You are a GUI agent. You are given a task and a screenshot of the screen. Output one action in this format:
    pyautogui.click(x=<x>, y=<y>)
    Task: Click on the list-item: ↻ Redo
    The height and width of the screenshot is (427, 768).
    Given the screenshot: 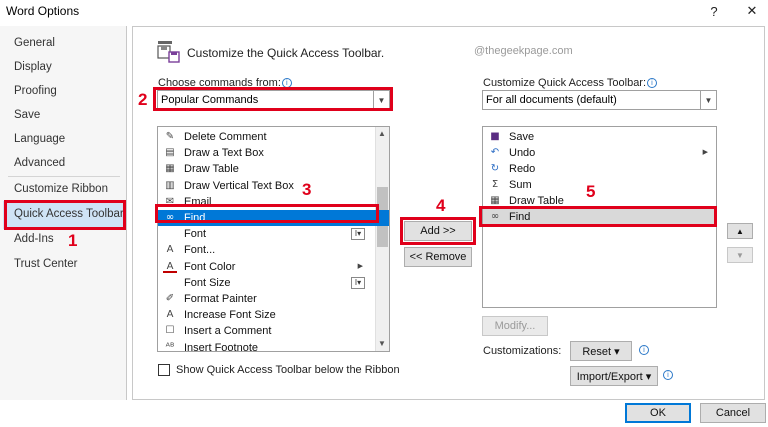 What is the action you would take?
    pyautogui.click(x=599, y=169)
    